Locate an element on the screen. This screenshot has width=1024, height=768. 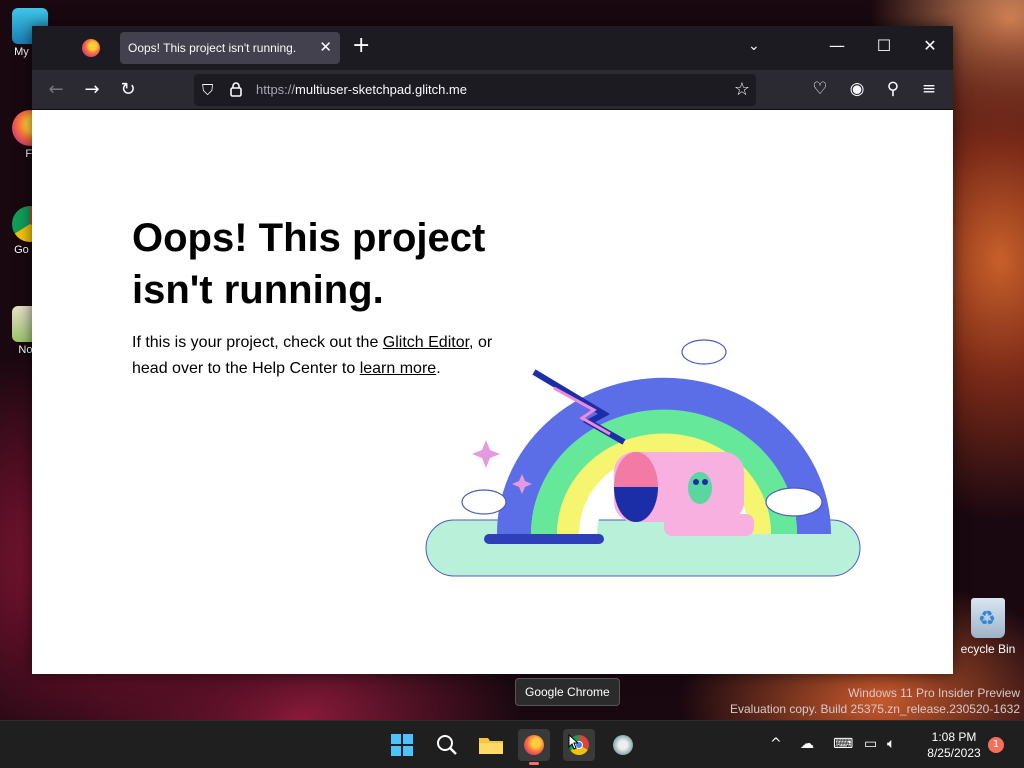
minimize-button: — is located at coordinates (837, 45).